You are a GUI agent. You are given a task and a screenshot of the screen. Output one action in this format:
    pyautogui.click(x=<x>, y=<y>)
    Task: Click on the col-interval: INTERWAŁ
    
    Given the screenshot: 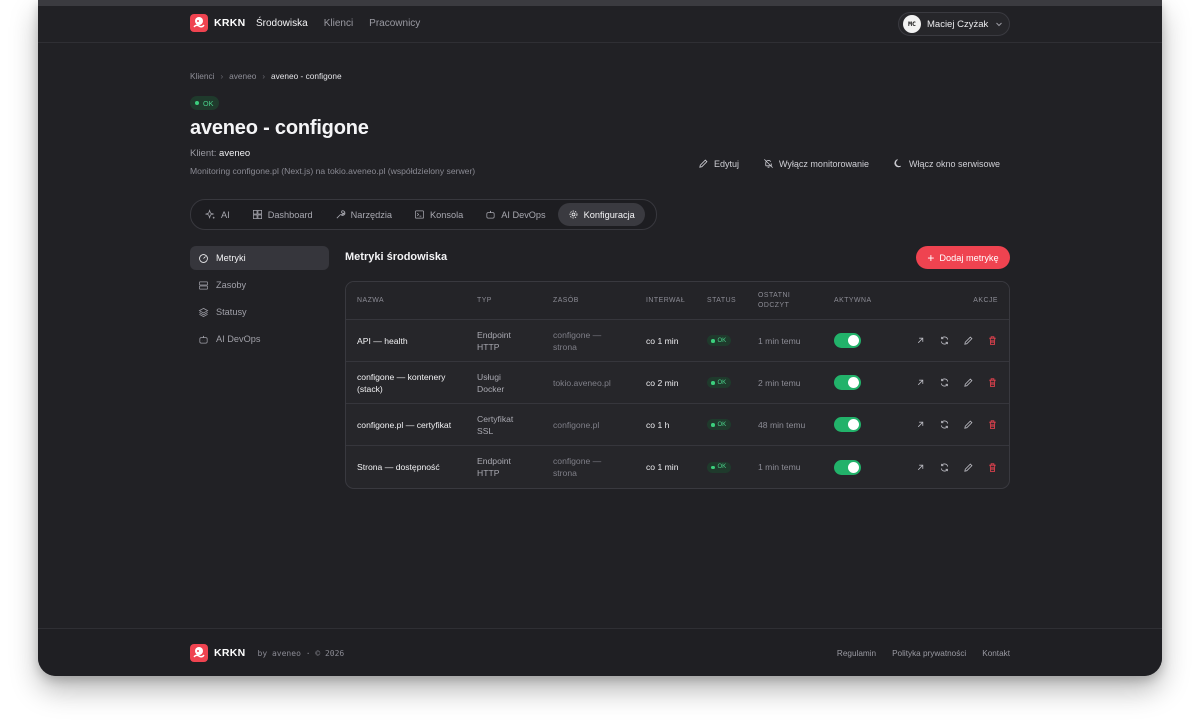 What is the action you would take?
    pyautogui.click(x=676, y=300)
    